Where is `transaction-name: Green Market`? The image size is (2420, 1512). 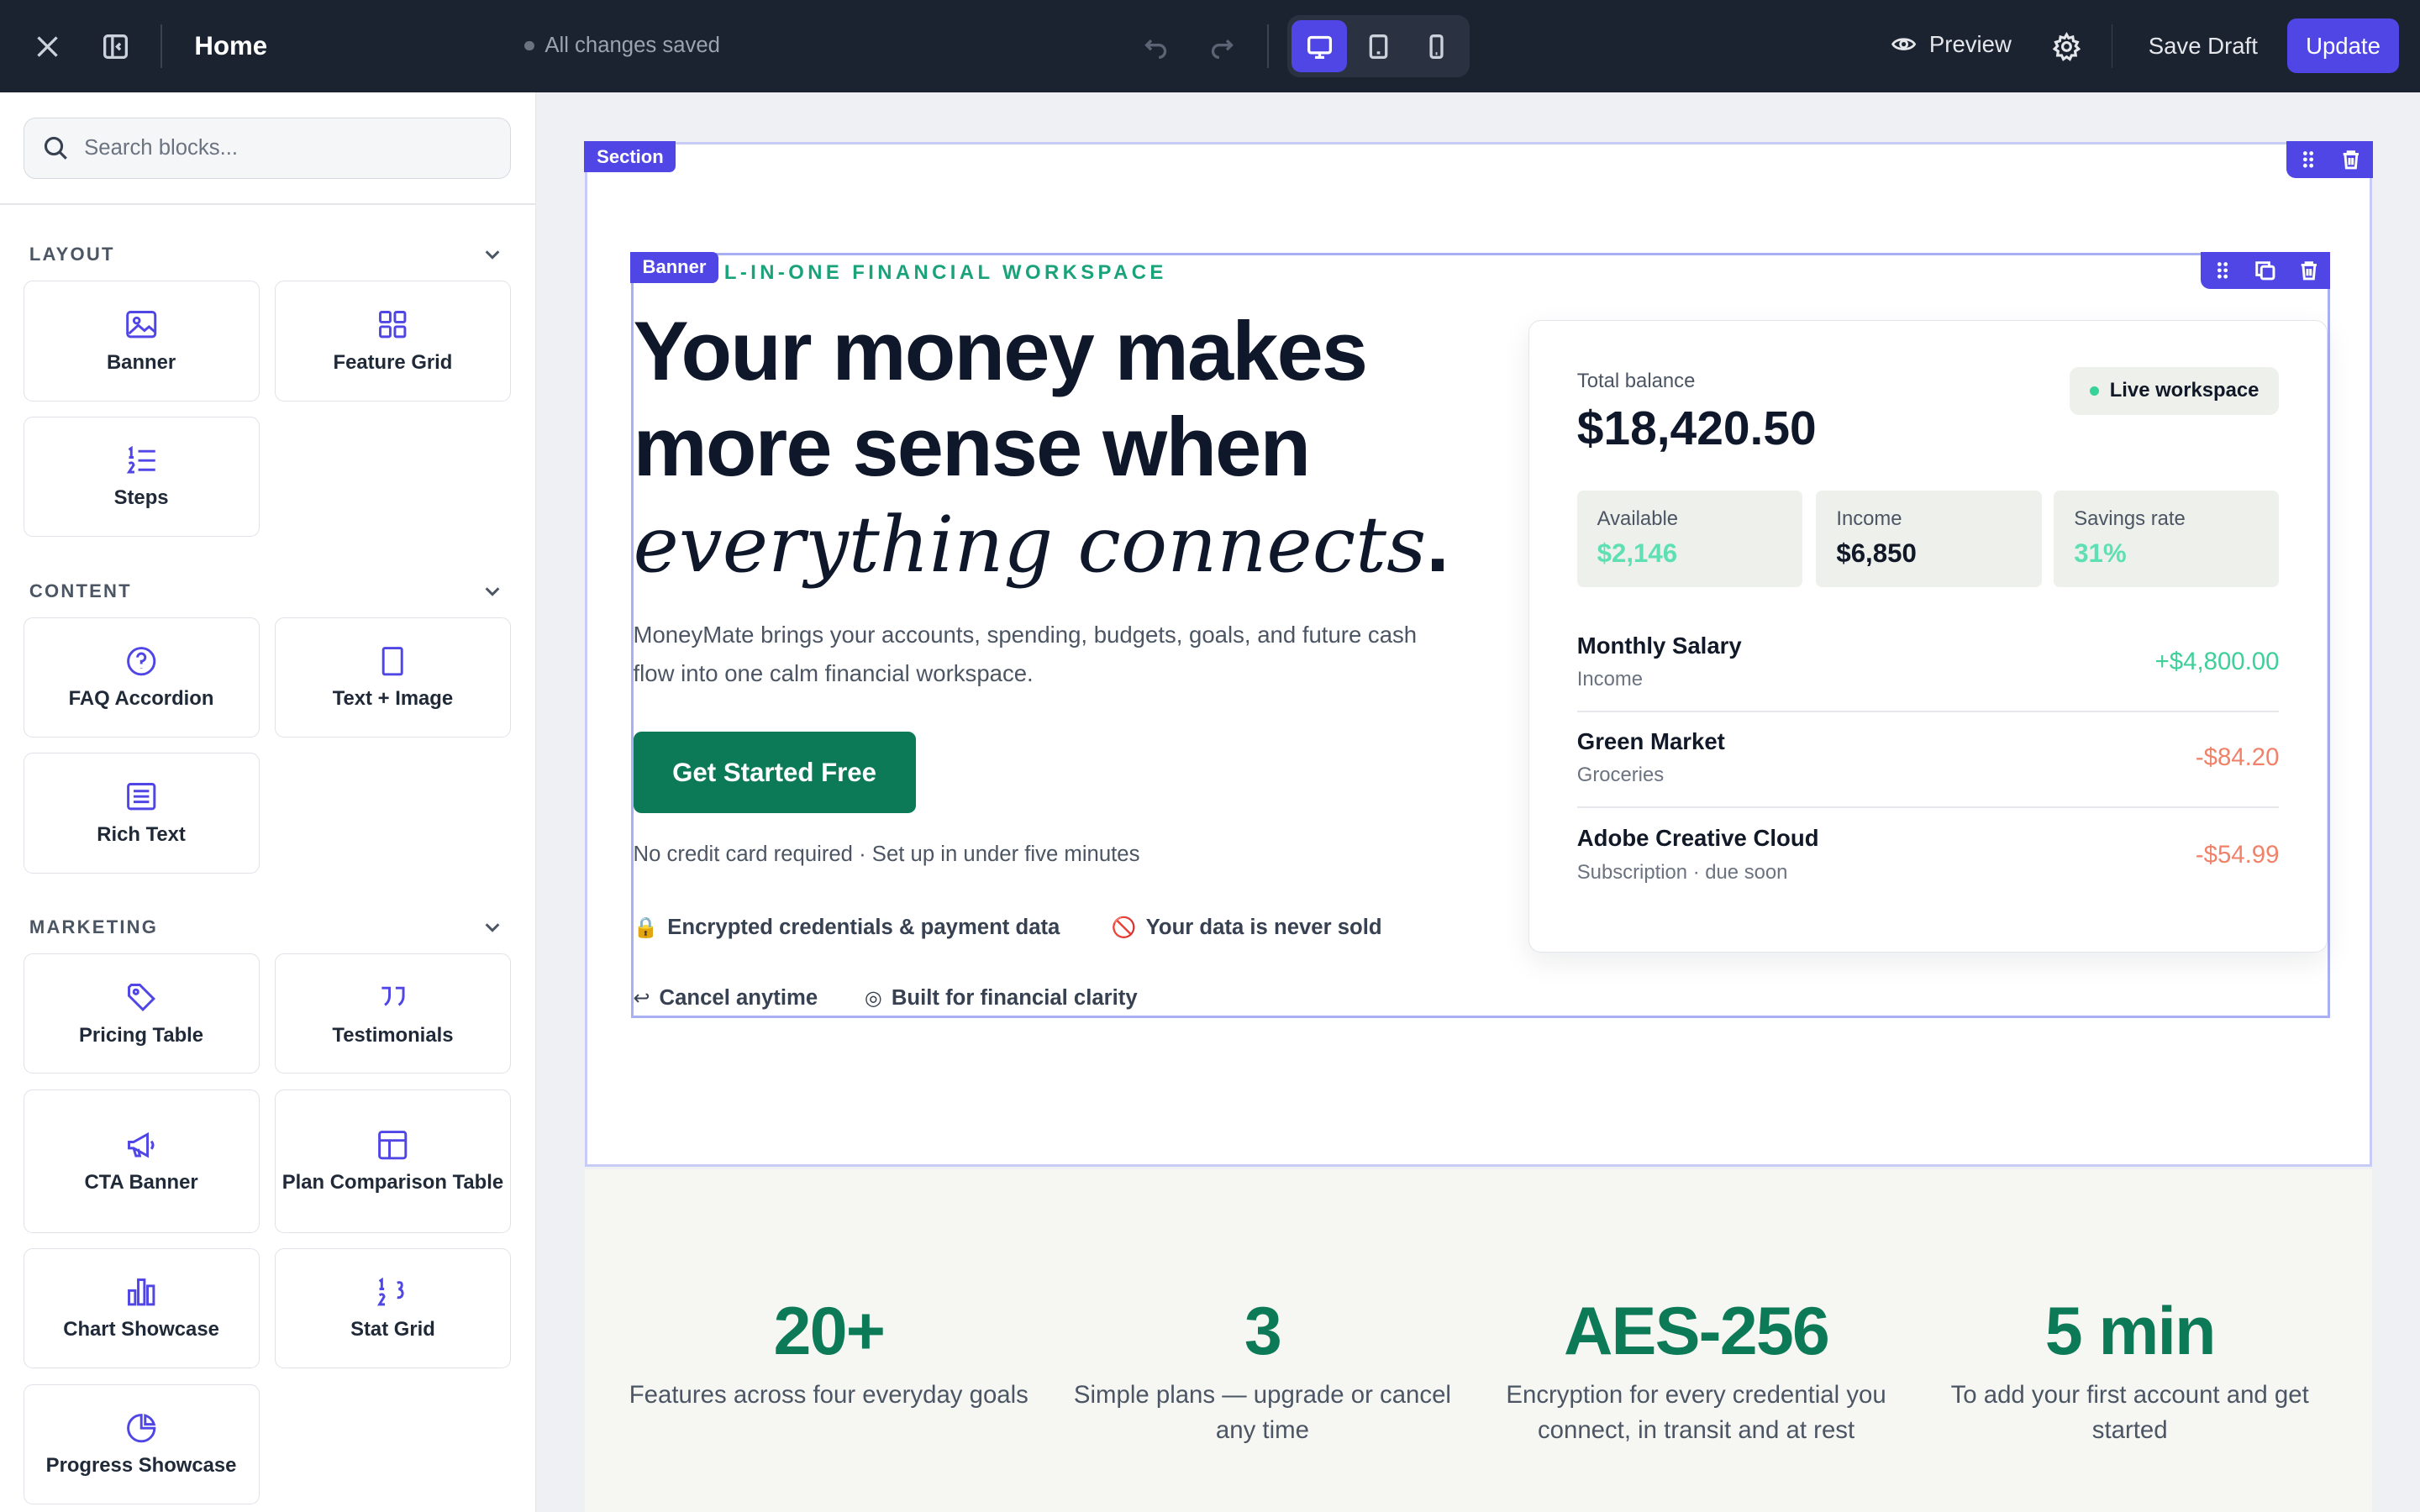 transaction-name: Green Market is located at coordinates (1650, 740).